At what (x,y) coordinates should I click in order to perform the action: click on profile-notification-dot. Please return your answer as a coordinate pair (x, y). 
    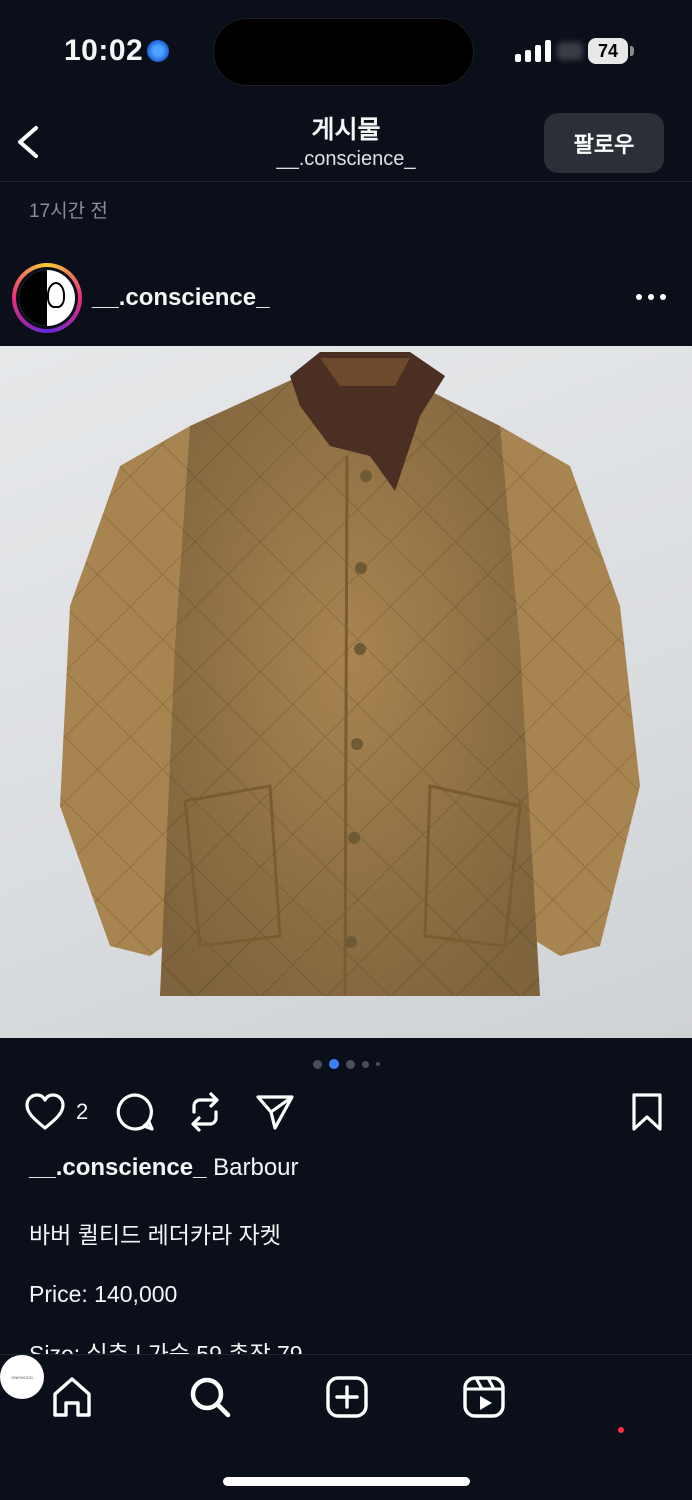
    Looking at the image, I should click on (621, 1430).